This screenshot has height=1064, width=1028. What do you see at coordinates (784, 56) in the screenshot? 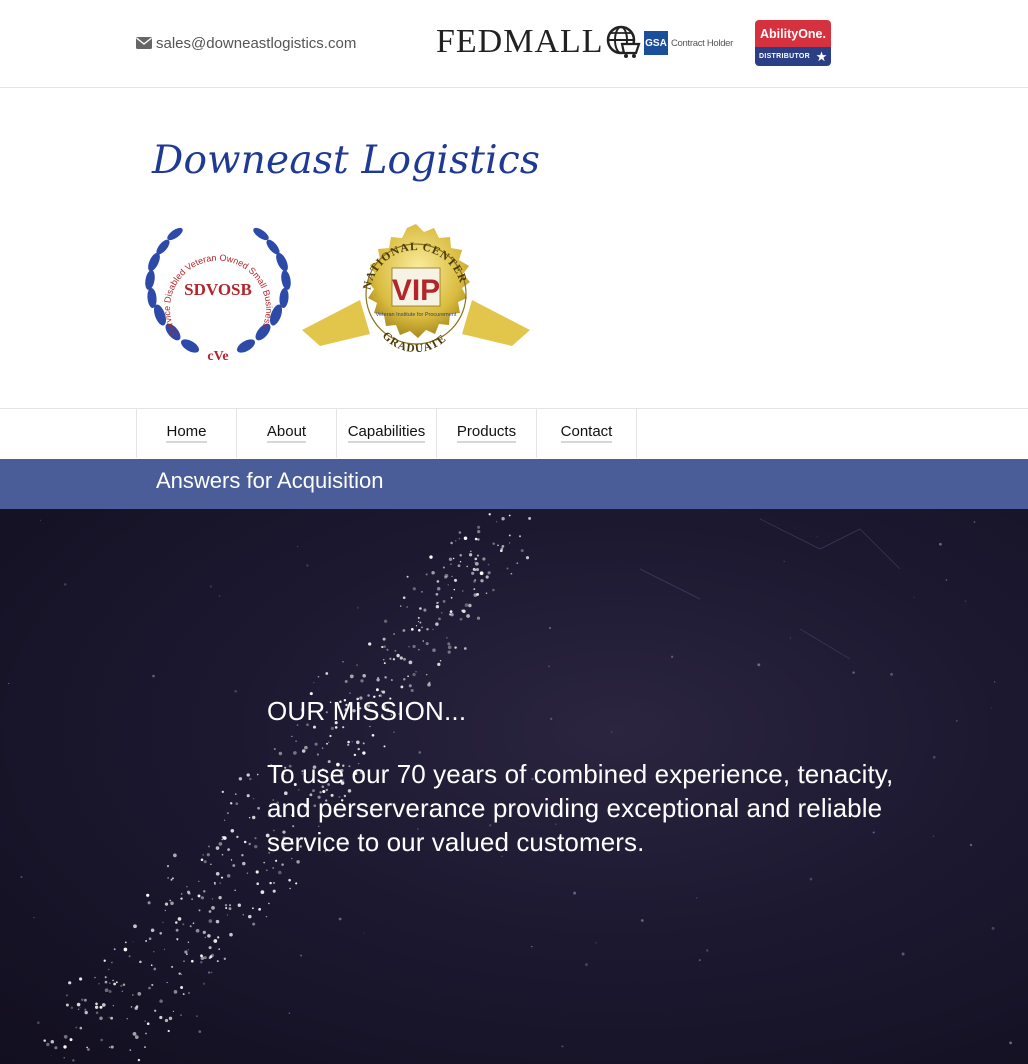
I see `abilityone-sub-text: DISTRIBUTOR` at bounding box center [784, 56].